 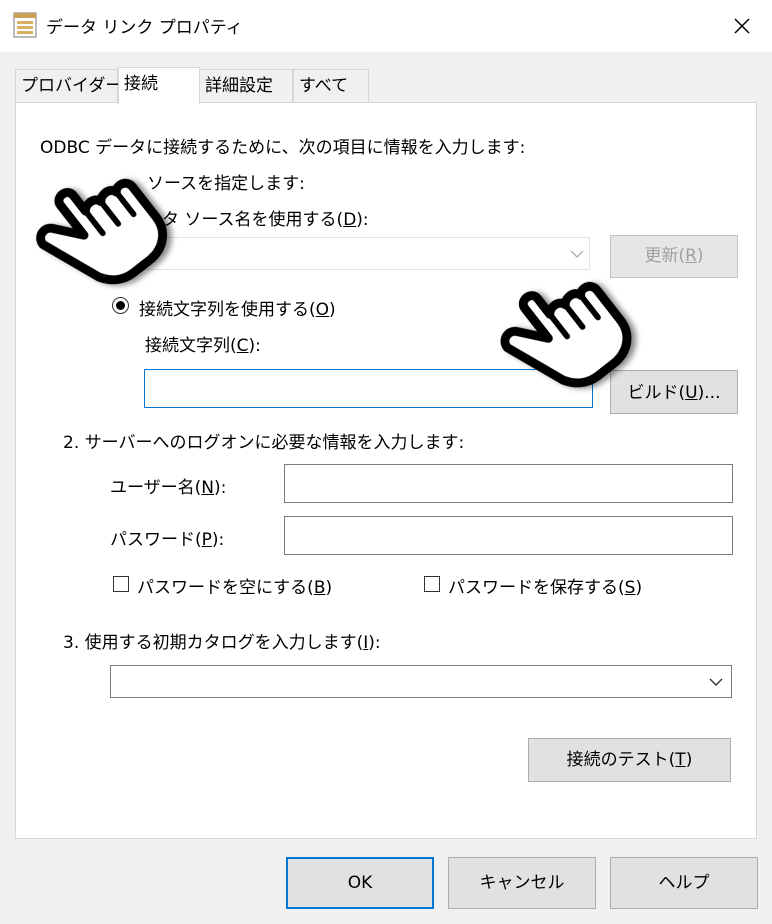 I want to click on database-properties-icon, so click(x=25, y=25).